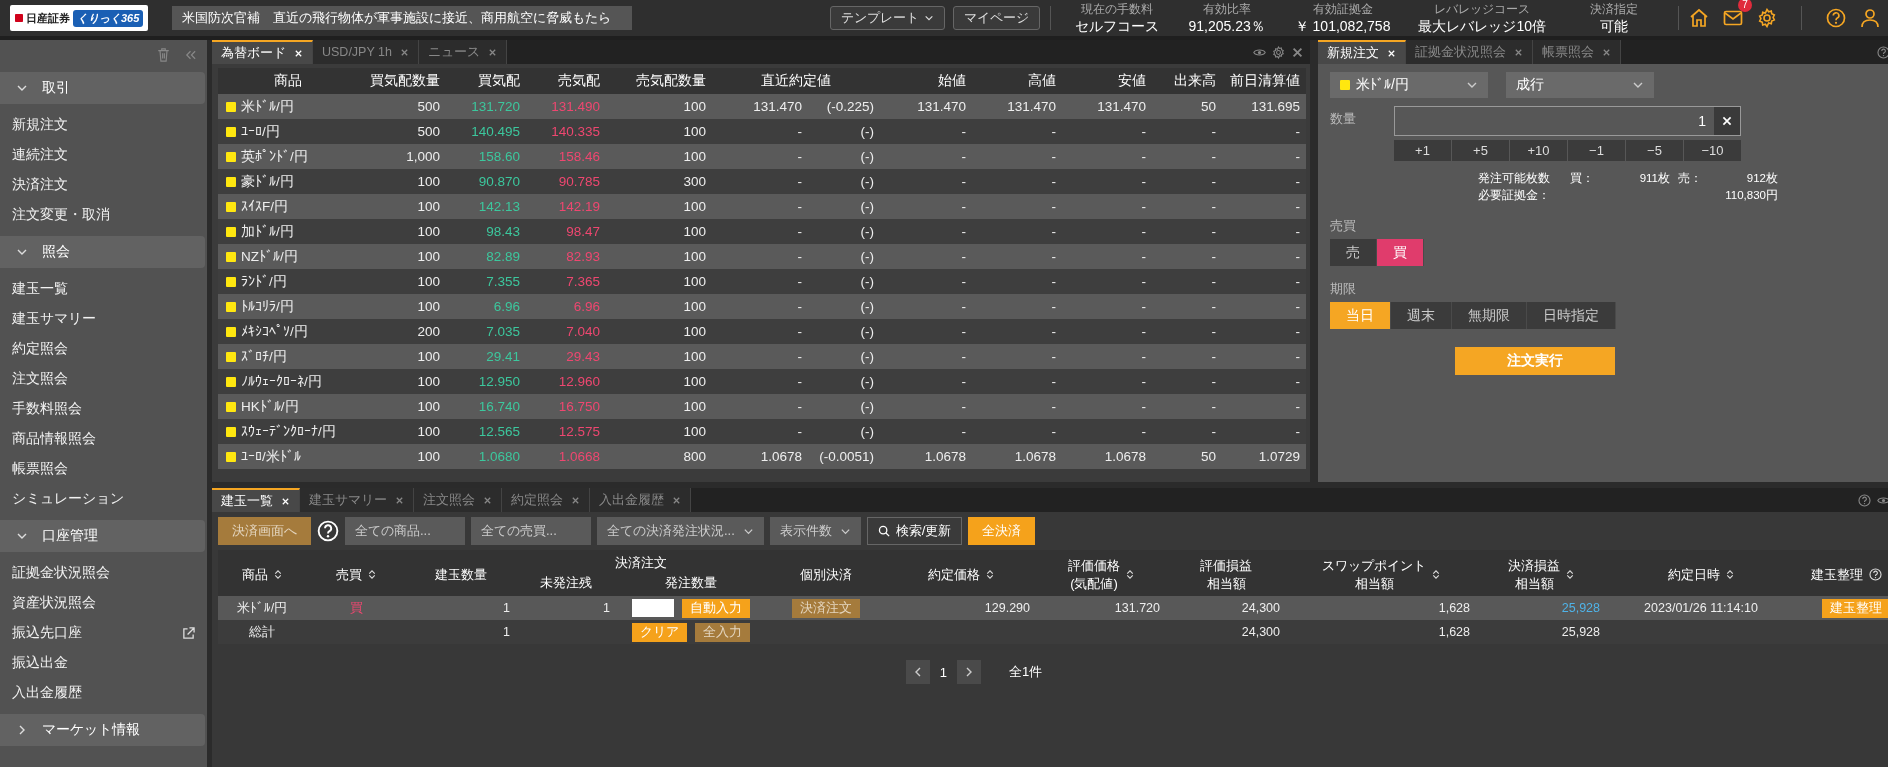  What do you see at coordinates (1538, 150) in the screenshot?
I see `step-button: +10` at bounding box center [1538, 150].